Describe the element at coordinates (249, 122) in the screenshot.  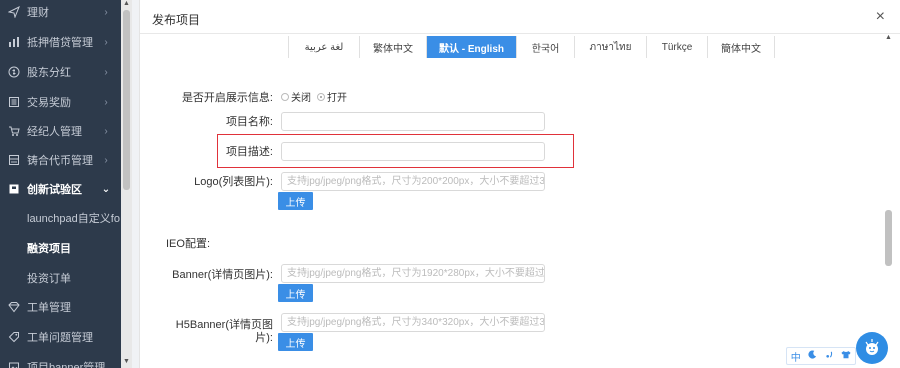
I see `project-name-label: 项目名称:` at that location.